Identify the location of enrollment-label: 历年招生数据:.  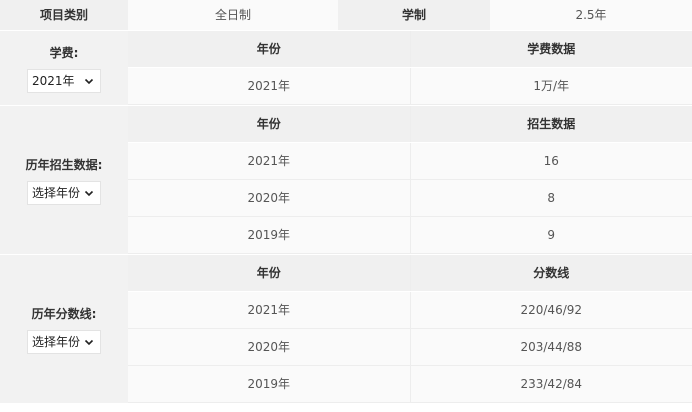
(64, 164).